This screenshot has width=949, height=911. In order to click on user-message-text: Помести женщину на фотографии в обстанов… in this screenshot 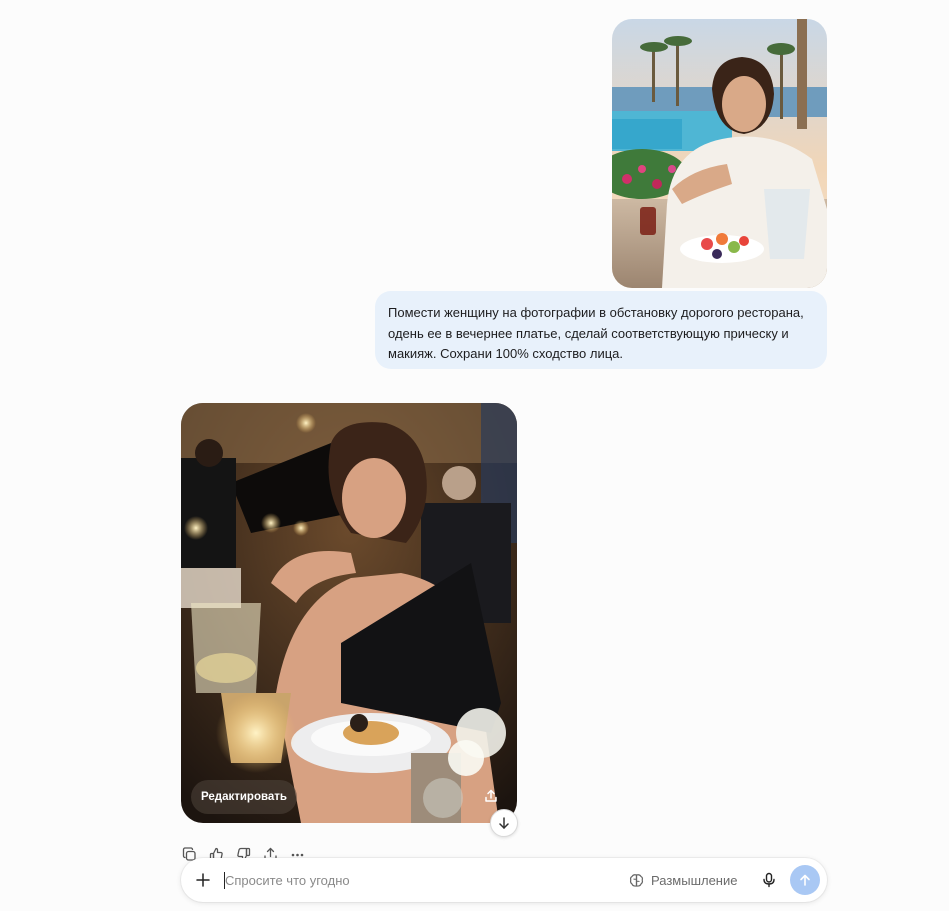, I will do `click(596, 333)`.